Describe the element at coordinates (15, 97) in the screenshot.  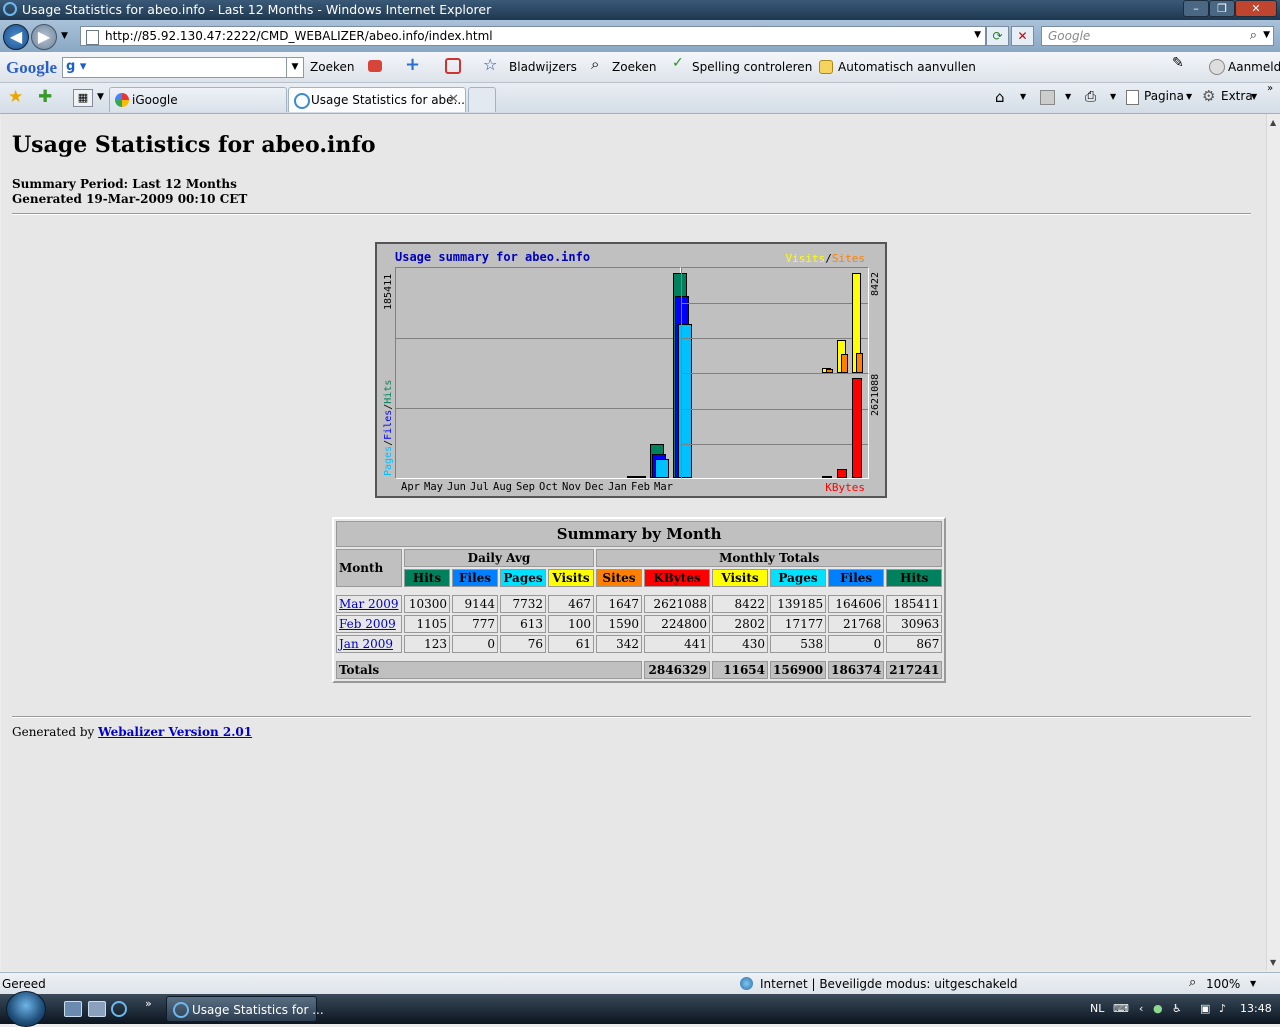
I see `favorites-star-icon: ★` at that location.